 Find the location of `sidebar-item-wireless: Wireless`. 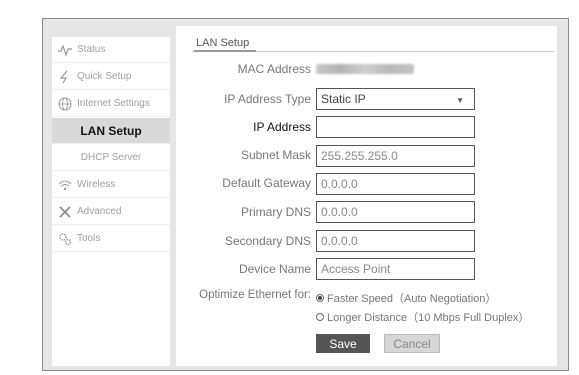

sidebar-item-wireless: Wireless is located at coordinates (111, 185).